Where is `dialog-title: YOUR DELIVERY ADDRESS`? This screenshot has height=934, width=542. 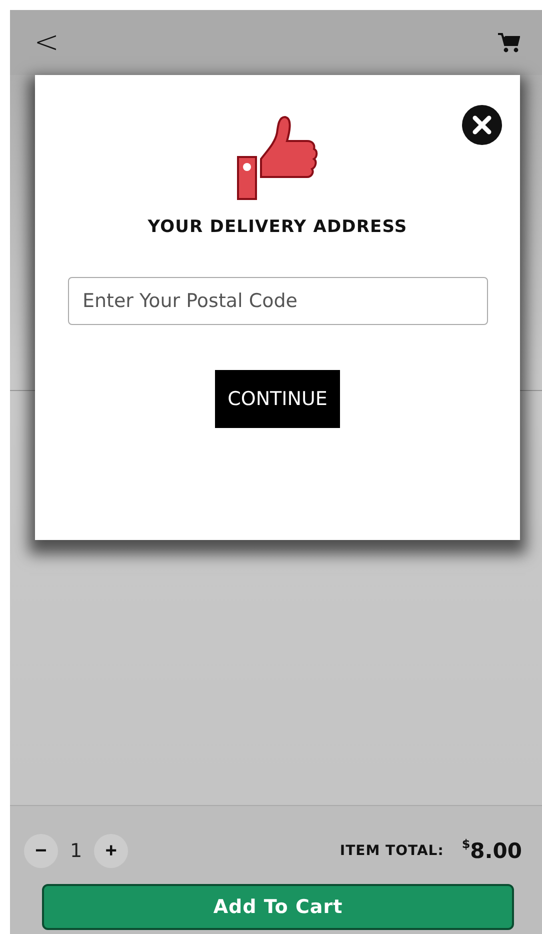
dialog-title: YOUR DELIVERY ADDRESS is located at coordinates (278, 227).